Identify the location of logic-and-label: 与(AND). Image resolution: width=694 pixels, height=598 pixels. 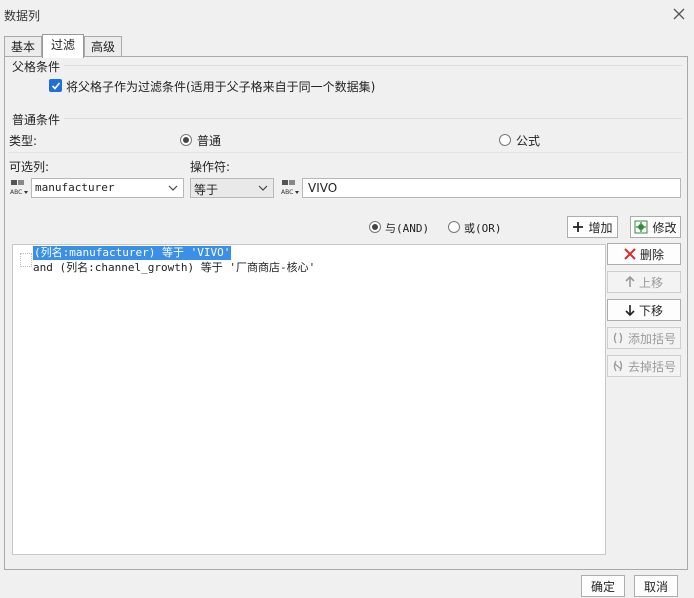
(407, 228).